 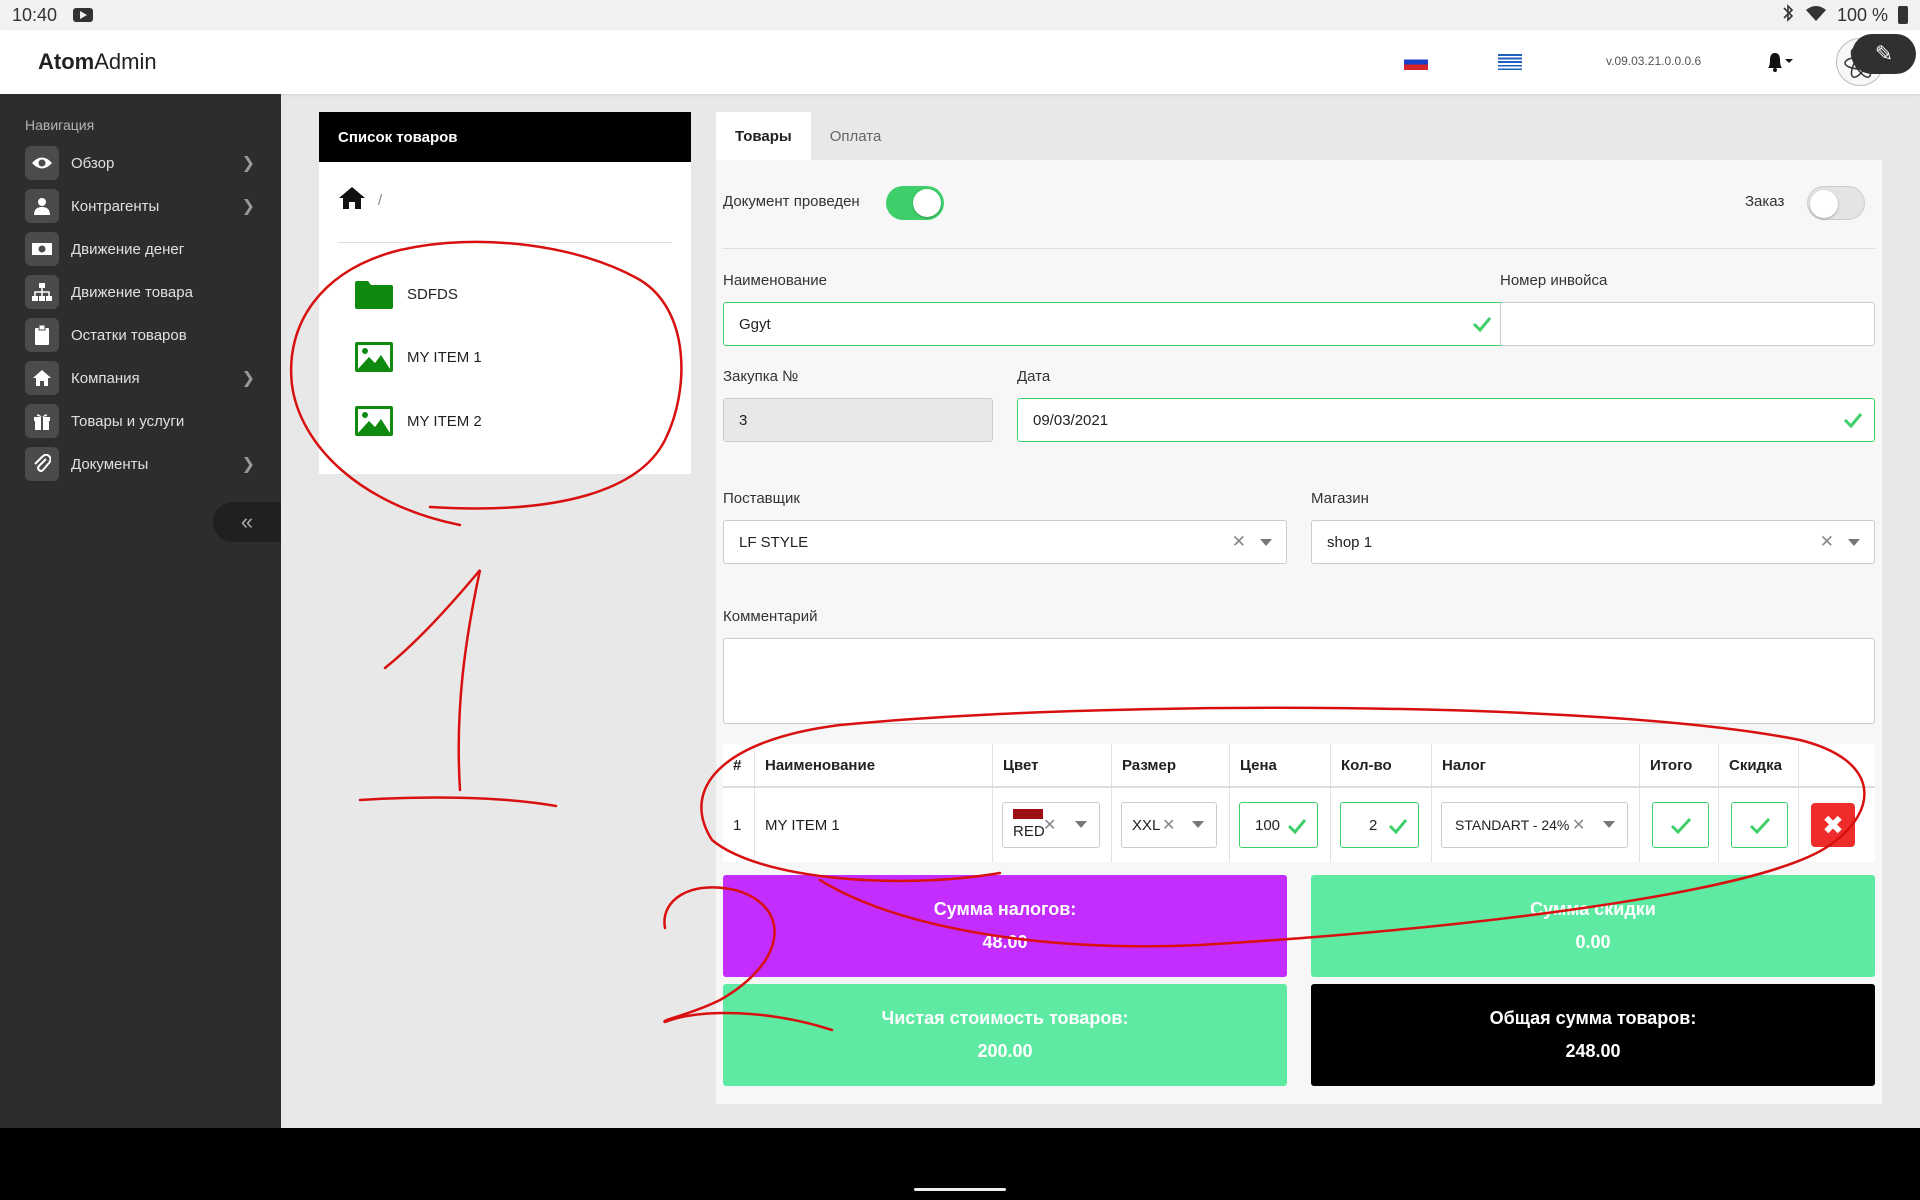 I want to click on size-select: XXL ✕, so click(x=1169, y=825).